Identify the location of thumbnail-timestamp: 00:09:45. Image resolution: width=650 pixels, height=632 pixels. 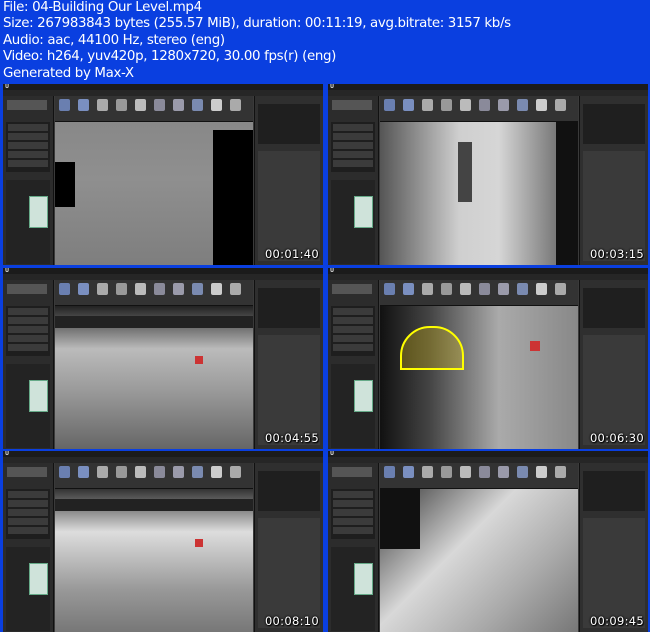
(616, 621).